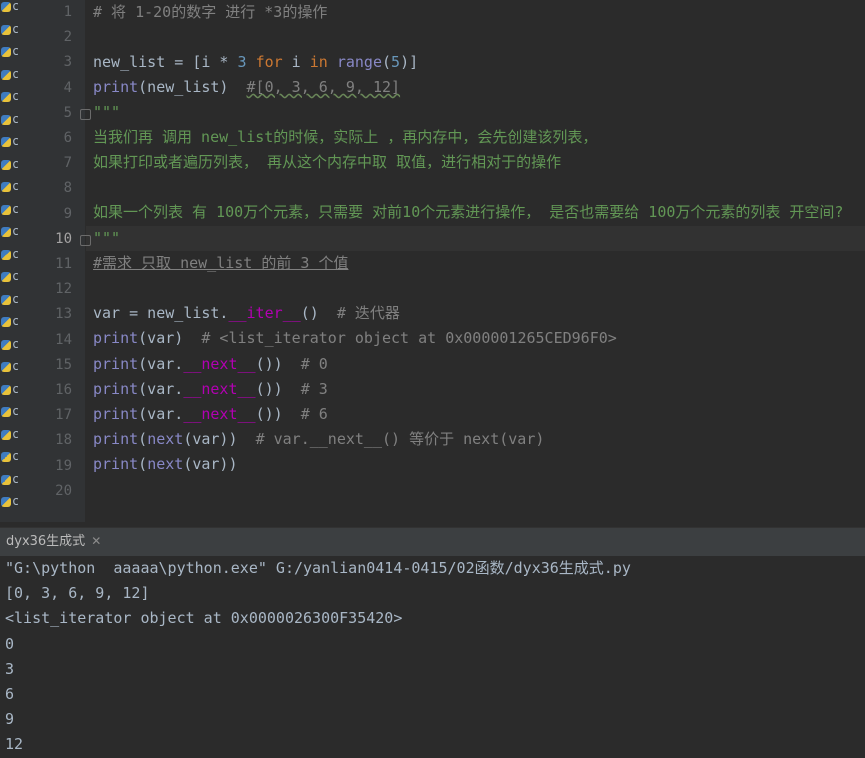  What do you see at coordinates (10, 643) in the screenshot?
I see `console-line: 0` at bounding box center [10, 643].